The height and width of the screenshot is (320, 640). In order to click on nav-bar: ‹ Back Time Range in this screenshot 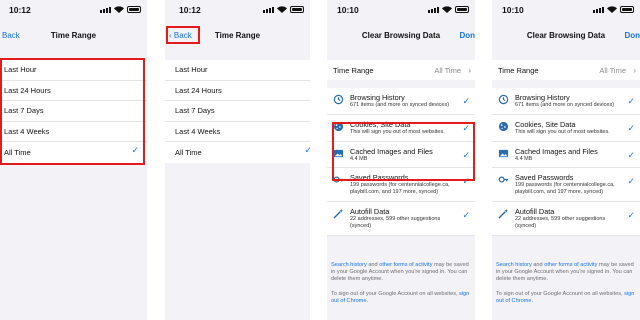, I will do `click(237, 35)`.